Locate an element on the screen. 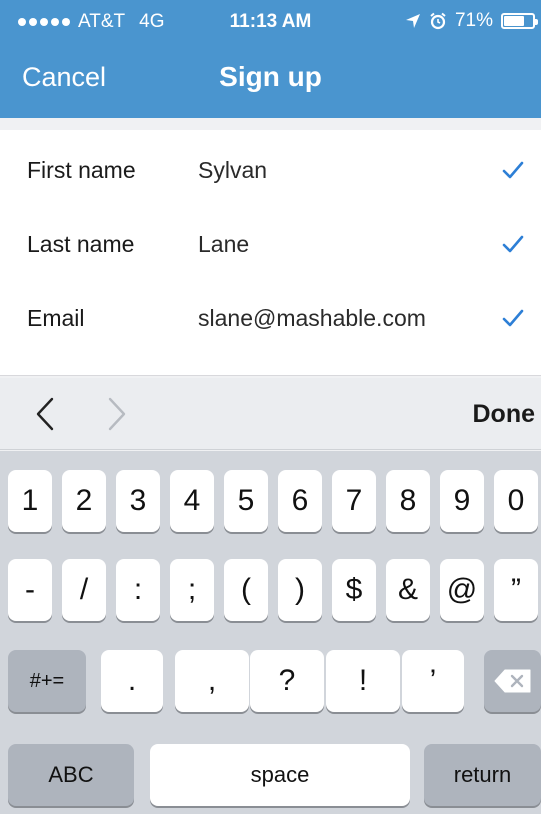 The image size is (541, 814). keyboard-accessory-bar: Done is located at coordinates (270, 414).